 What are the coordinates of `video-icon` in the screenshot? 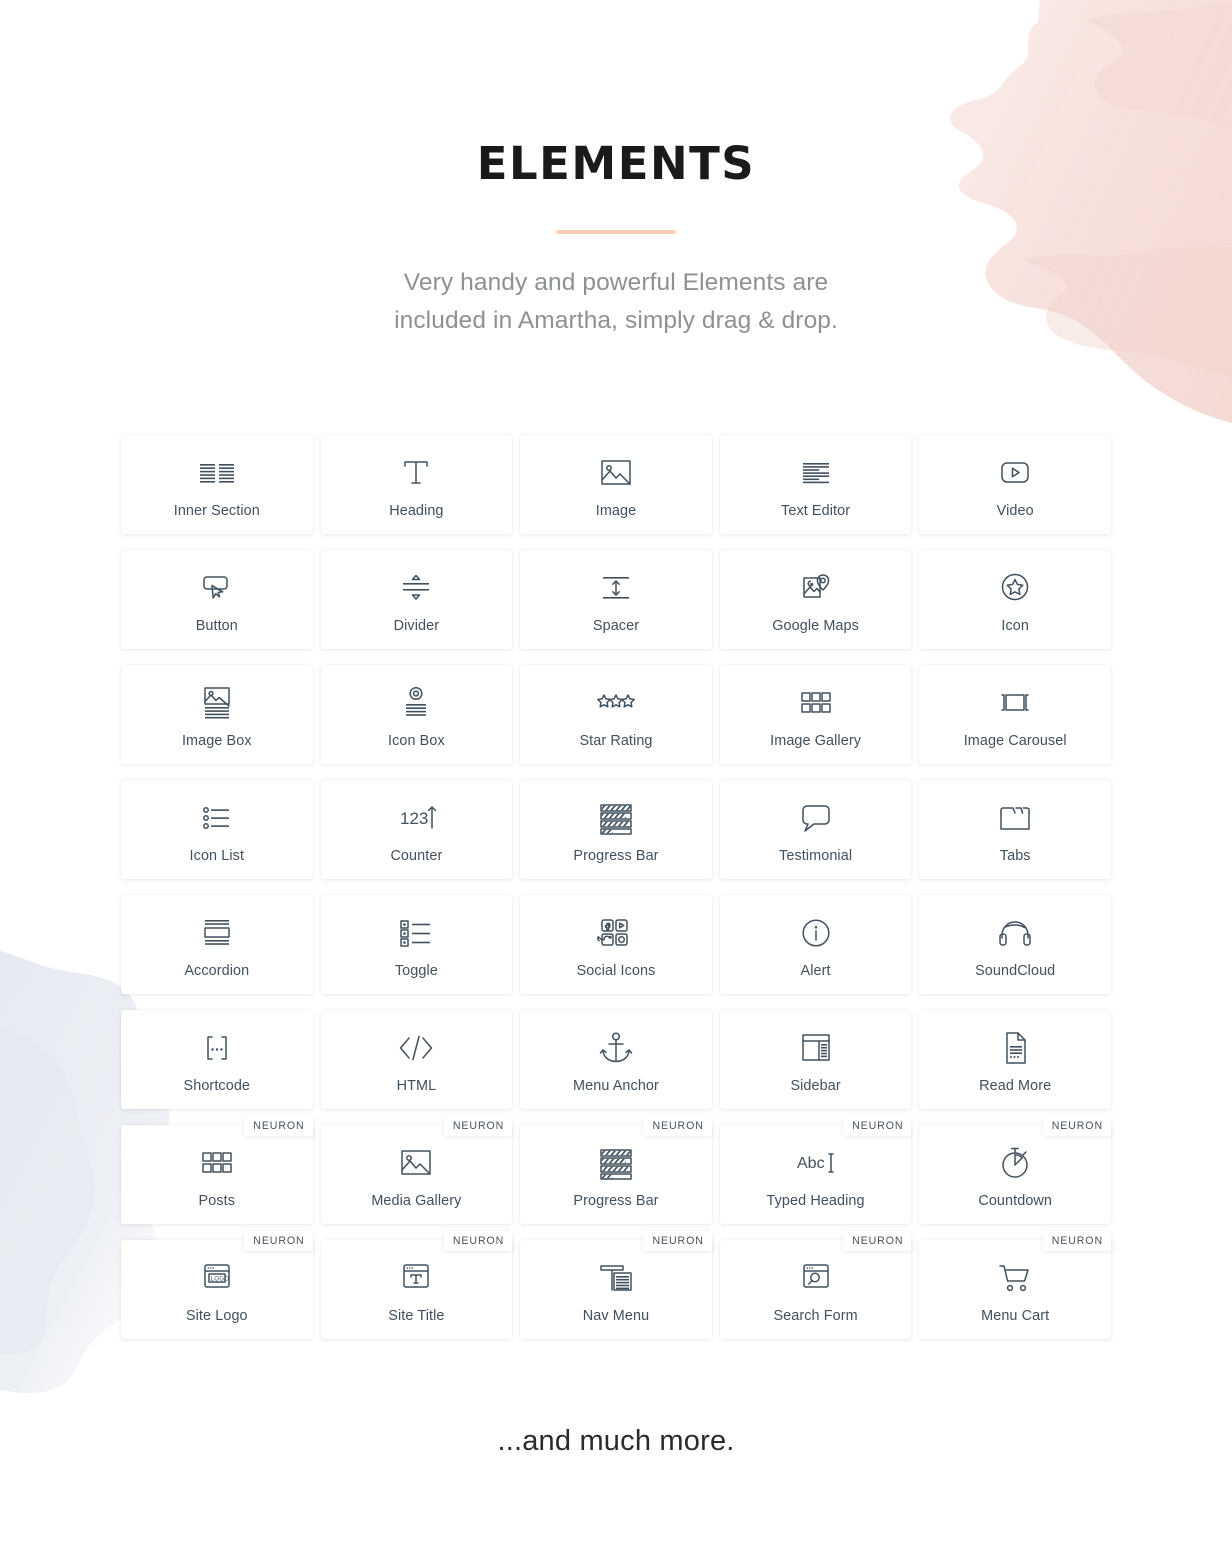 It's located at (1015, 473).